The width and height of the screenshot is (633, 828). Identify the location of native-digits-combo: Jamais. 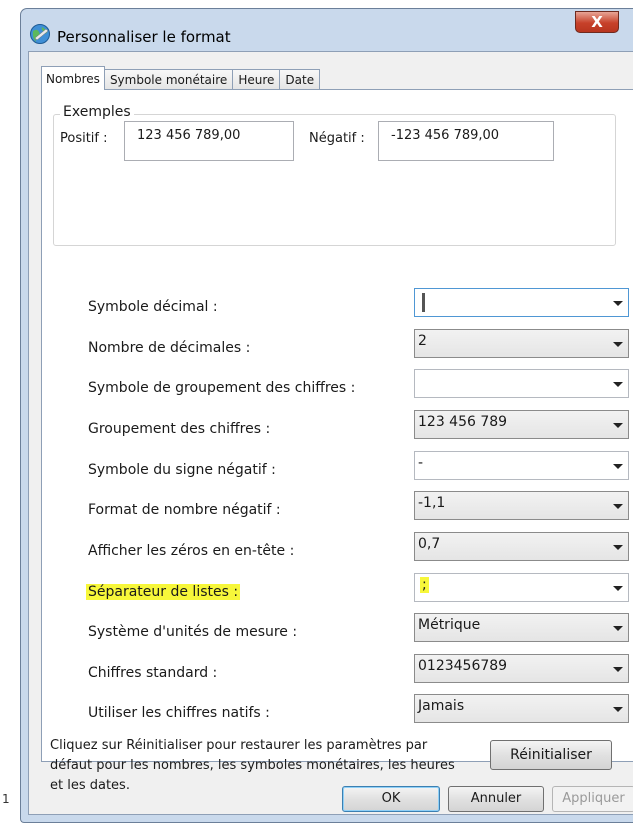
(521, 708).